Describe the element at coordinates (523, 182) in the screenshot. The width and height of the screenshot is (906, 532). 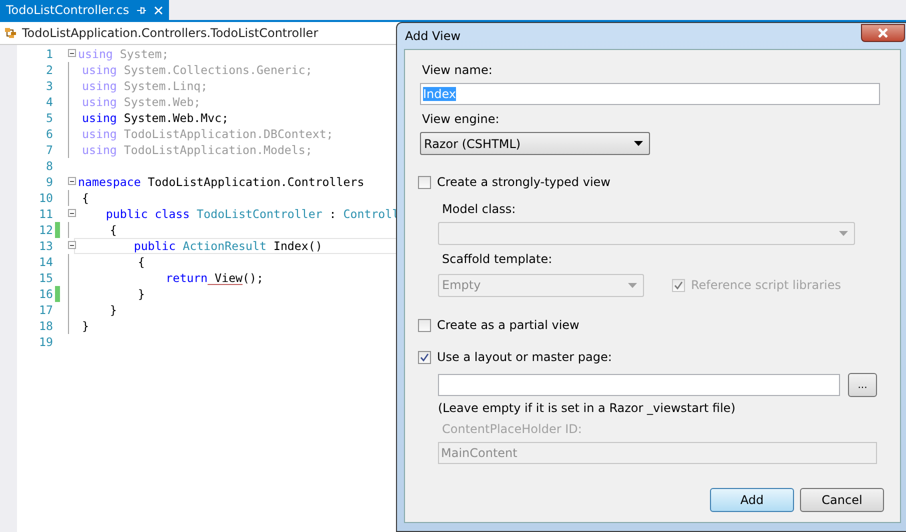
I see `checkbox-label: Create a strongly-typed view` at that location.